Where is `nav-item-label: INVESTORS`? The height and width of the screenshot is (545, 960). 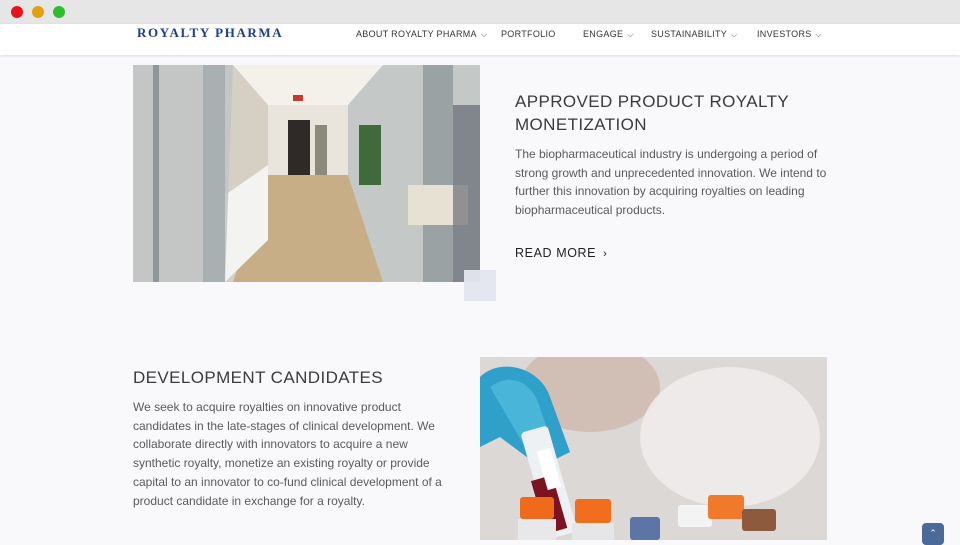
nav-item-label: INVESTORS is located at coordinates (784, 34).